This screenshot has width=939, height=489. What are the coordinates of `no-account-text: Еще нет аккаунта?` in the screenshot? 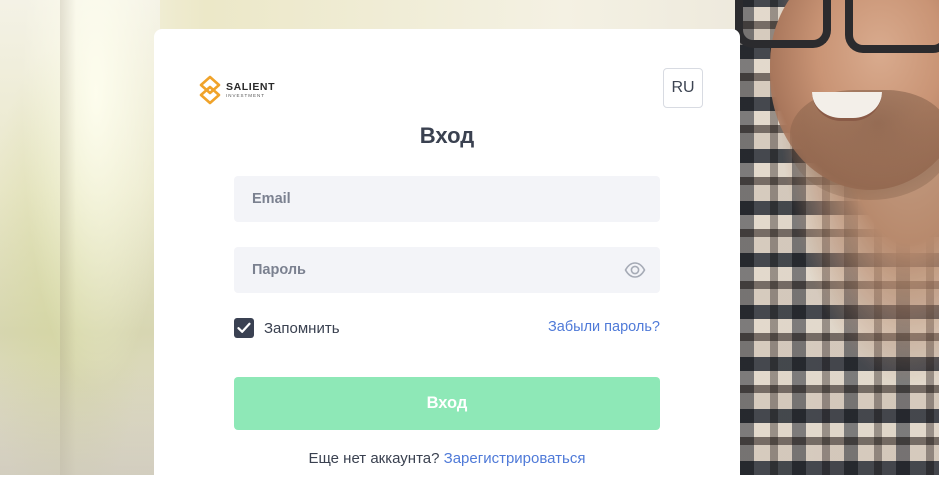 It's located at (374, 458).